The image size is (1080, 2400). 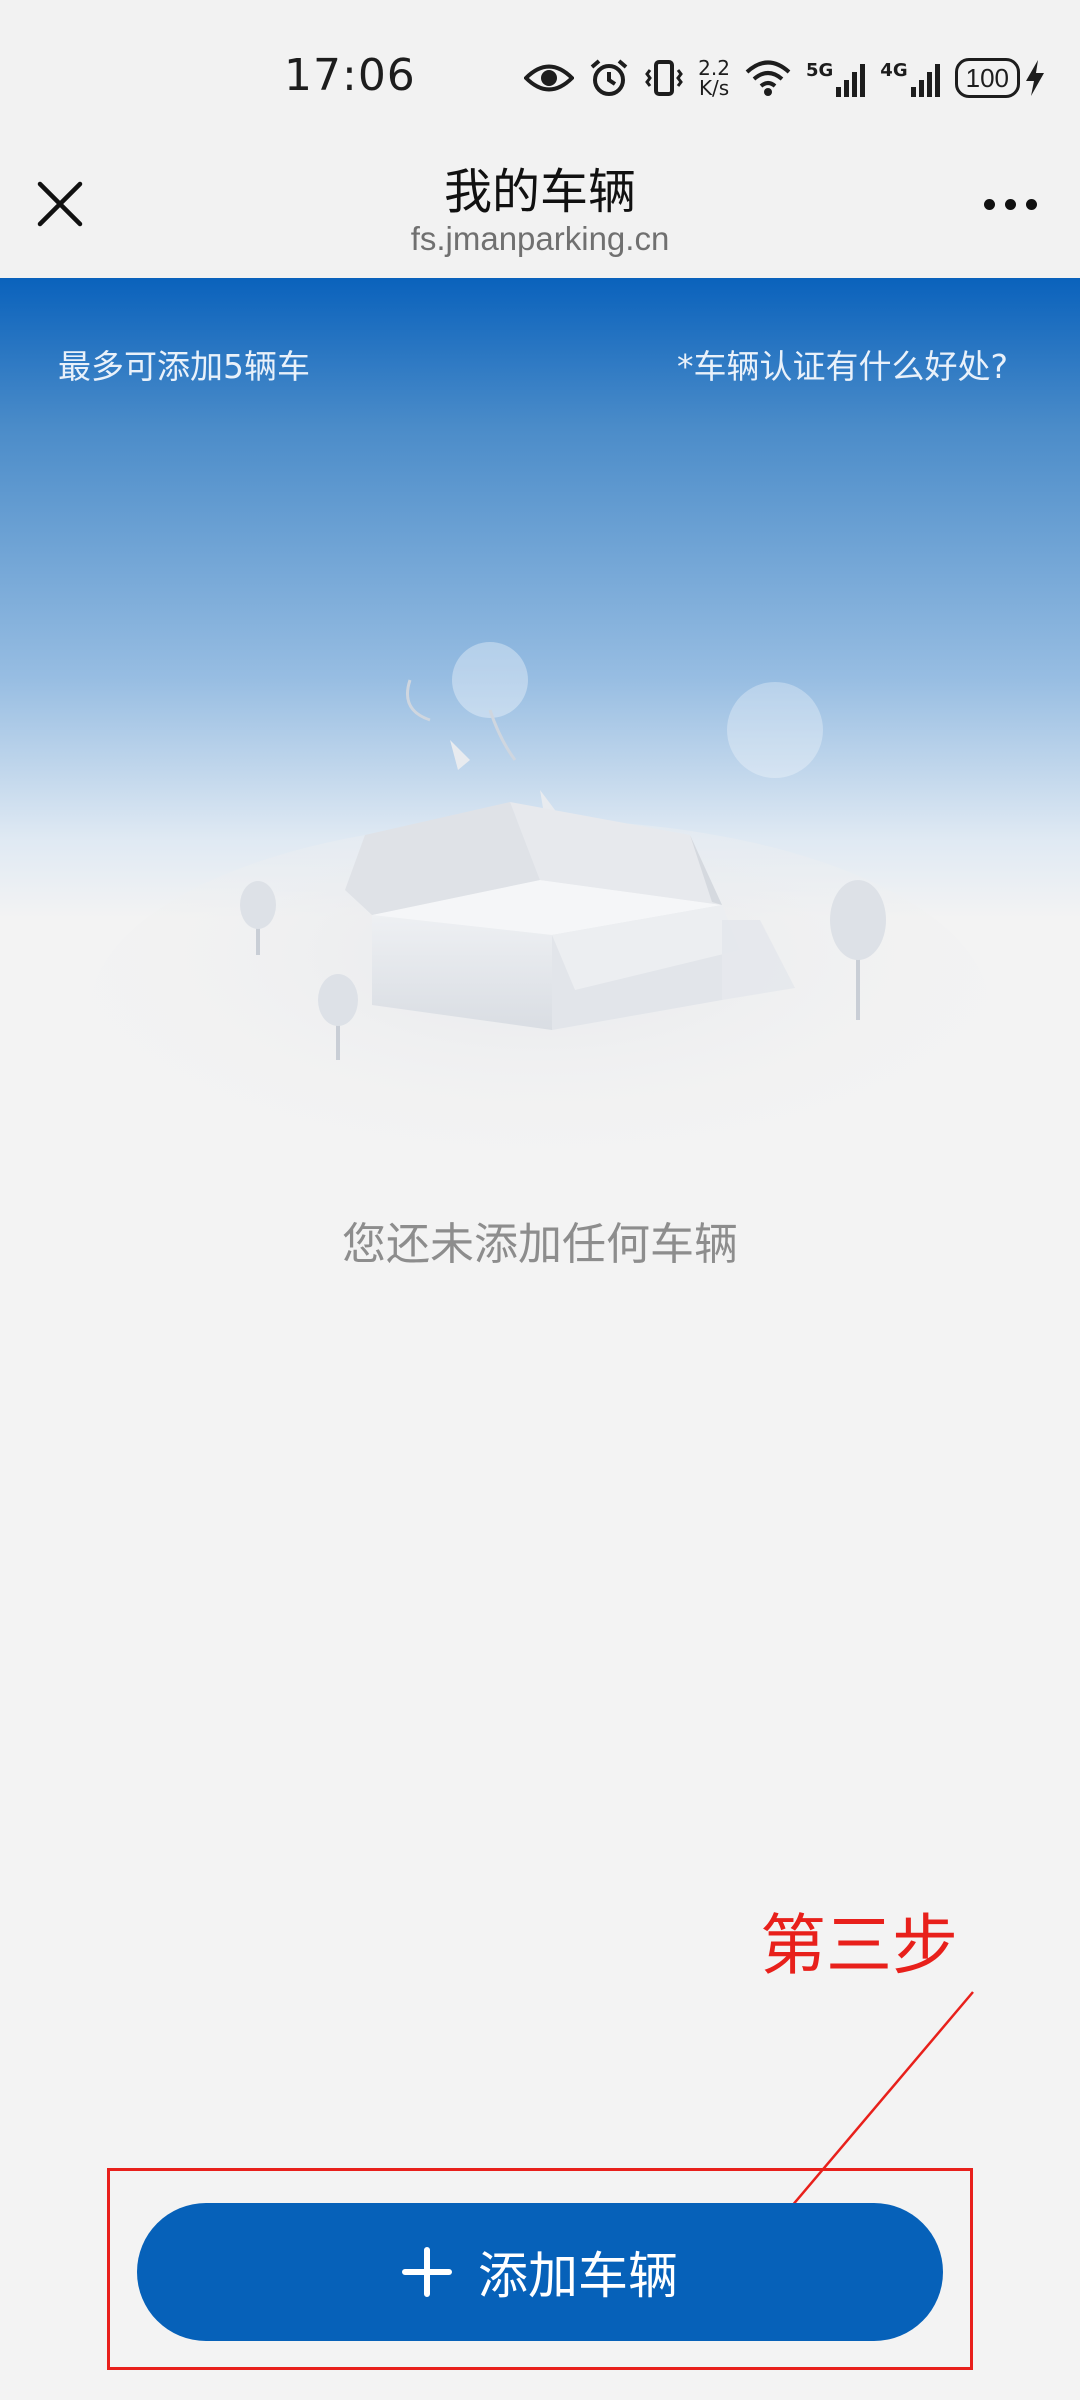 I want to click on net-speed: 2.2 K/s, so click(x=714, y=78).